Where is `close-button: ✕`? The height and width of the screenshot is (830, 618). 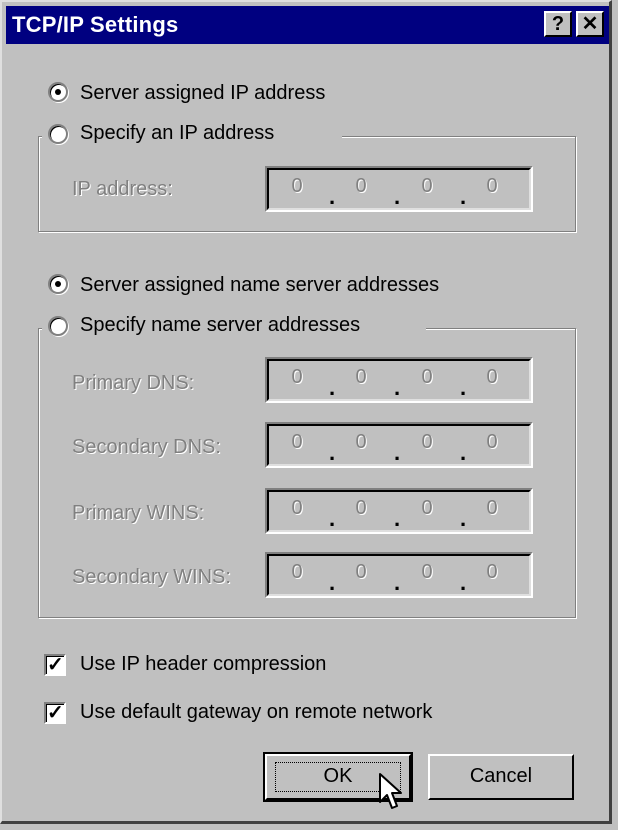
close-button: ✕ is located at coordinates (590, 24).